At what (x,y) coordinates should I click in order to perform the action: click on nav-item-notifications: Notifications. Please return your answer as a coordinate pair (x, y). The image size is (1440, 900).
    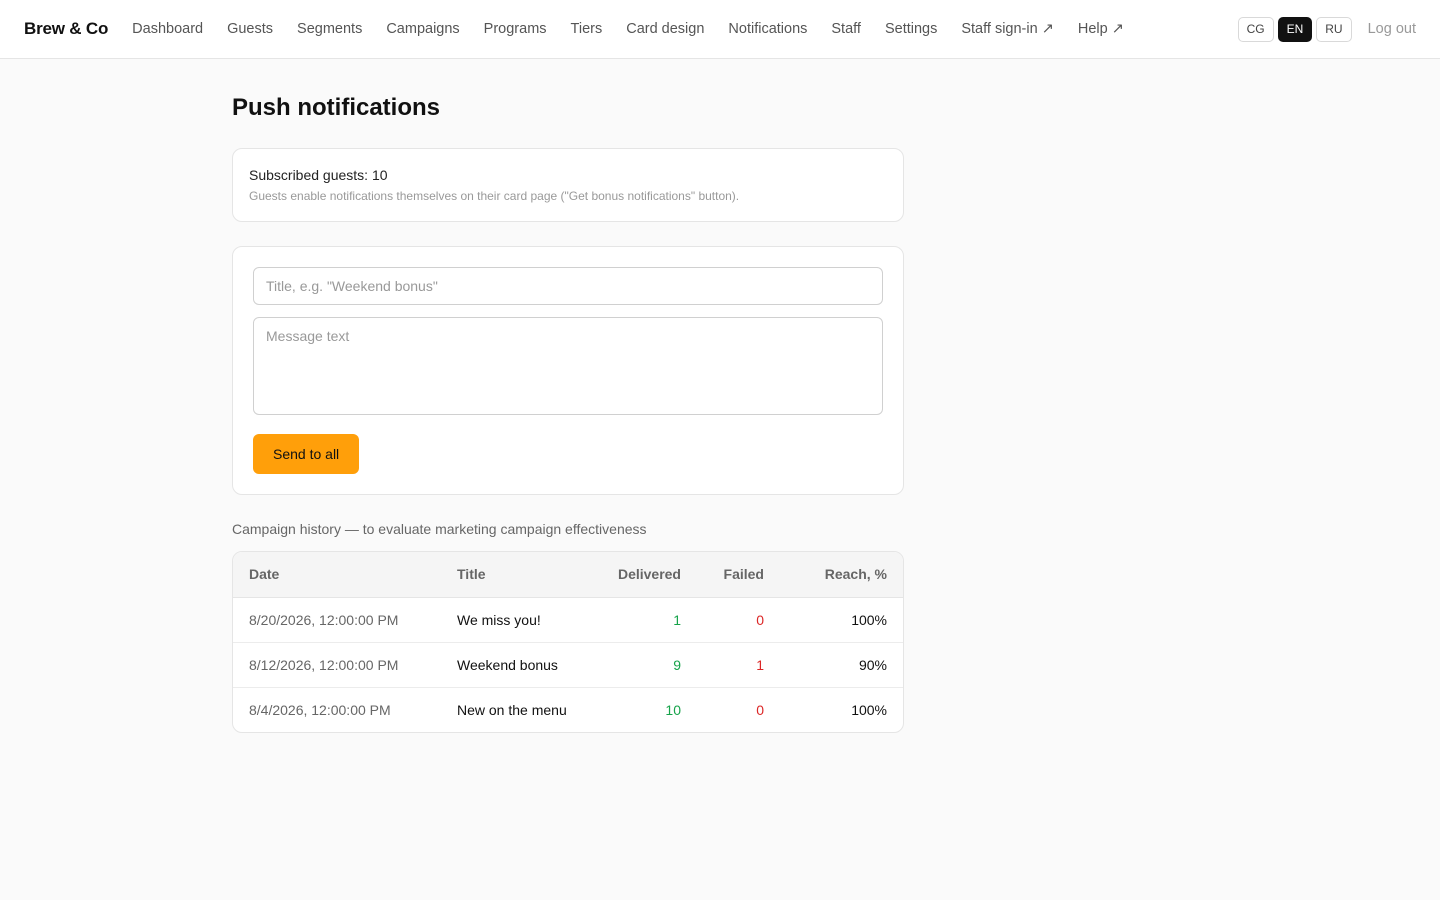
    Looking at the image, I should click on (767, 29).